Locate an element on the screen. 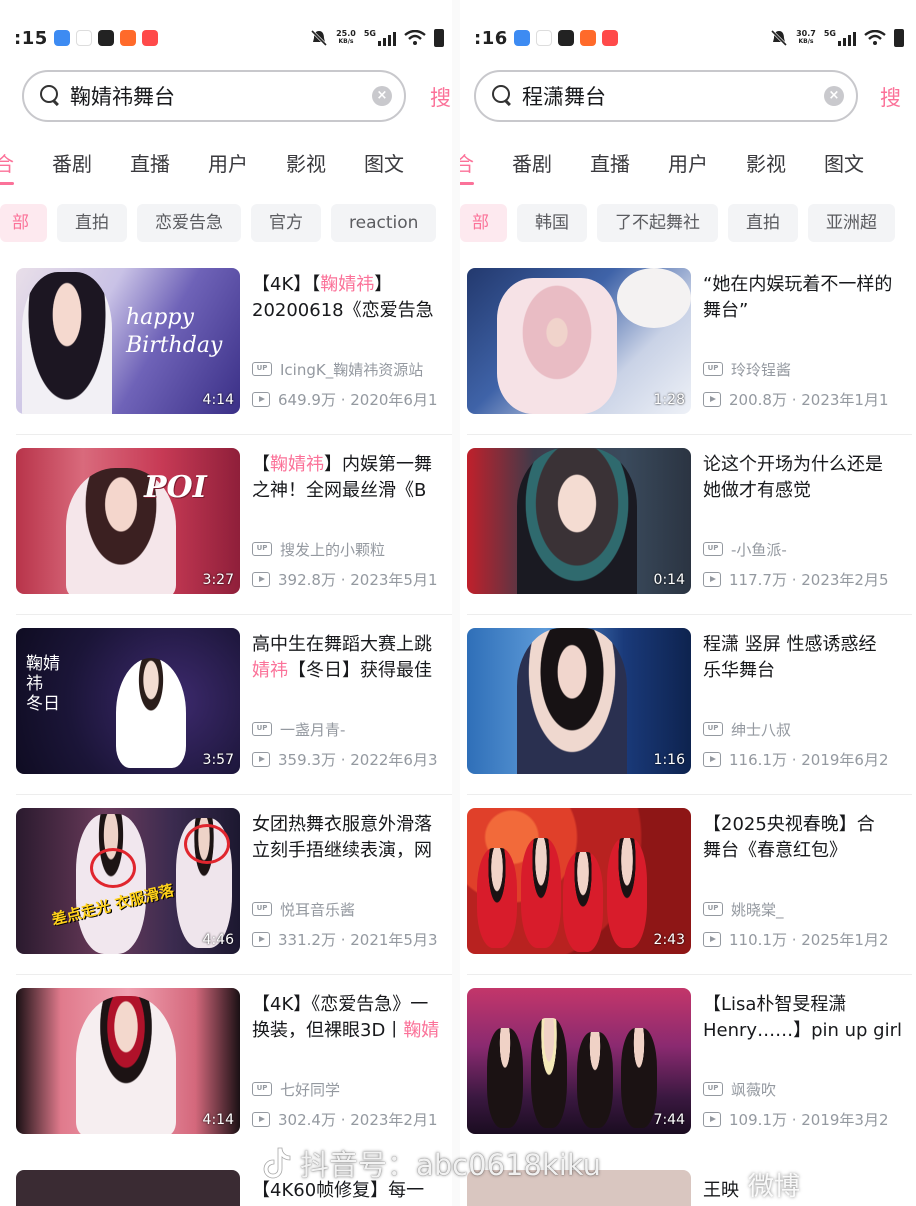  chip: 韩国 is located at coordinates (552, 223).